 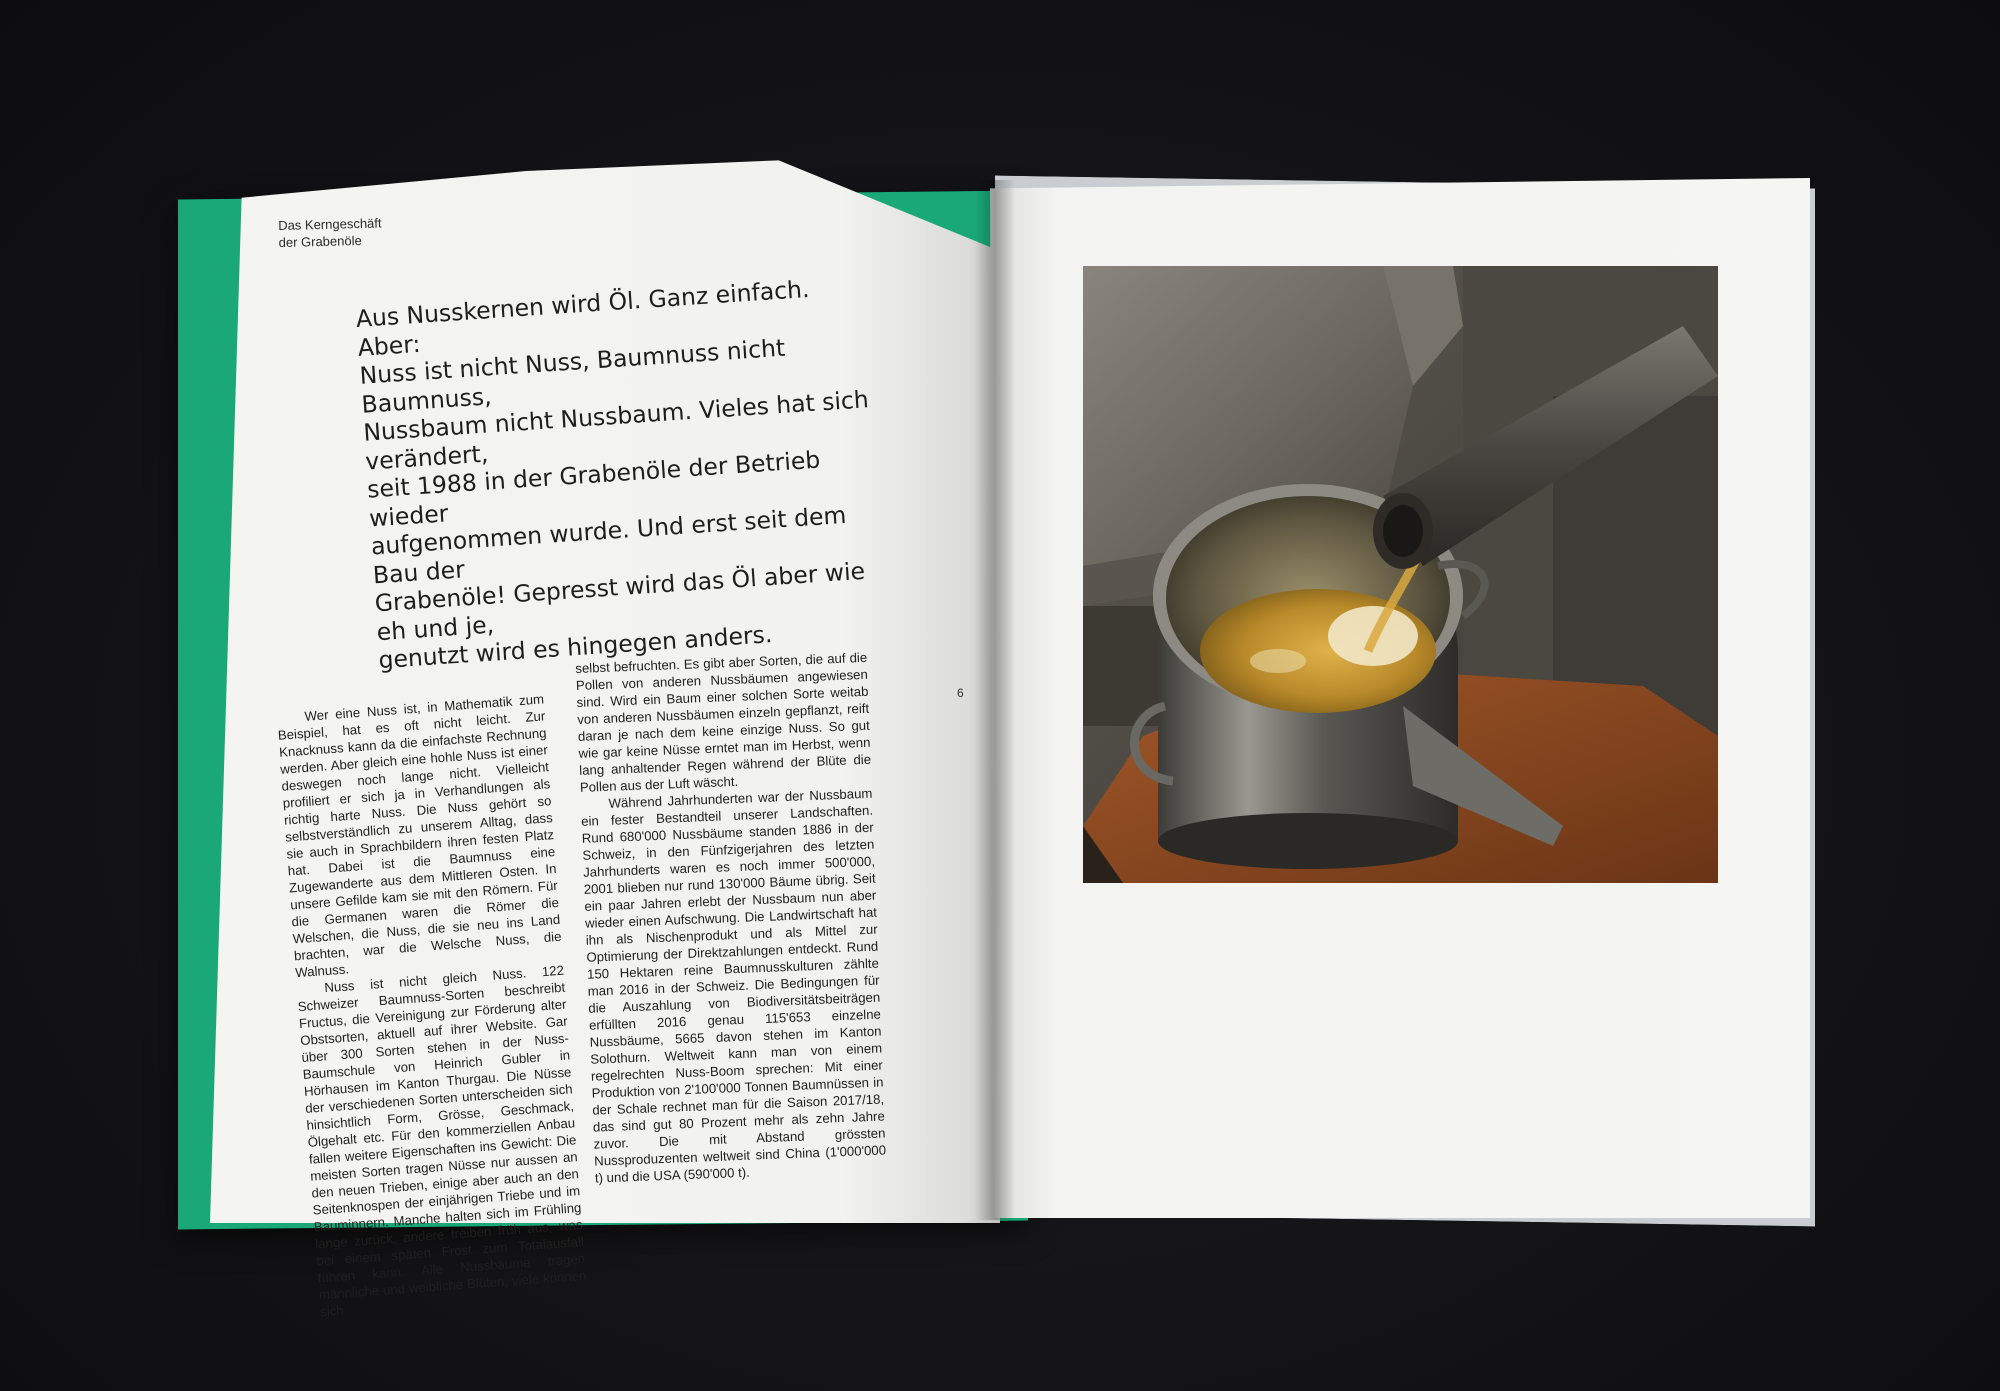 What do you see at coordinates (1400, 574) in the screenshot?
I see `oil-pot-photo` at bounding box center [1400, 574].